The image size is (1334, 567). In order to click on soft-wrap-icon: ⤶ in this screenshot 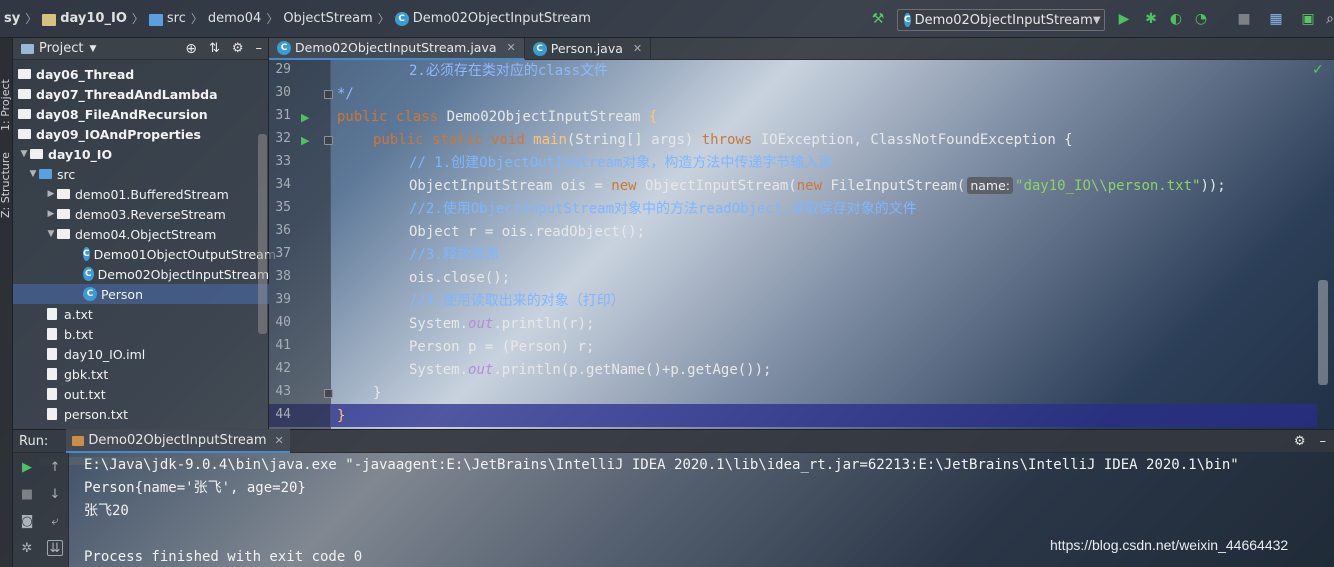, I will do `click(55, 521)`.